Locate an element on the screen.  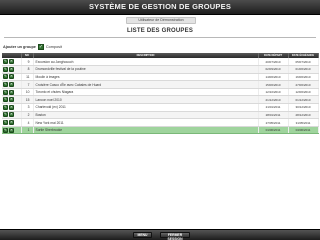
row-start-date: 21/12/2010 is located at coordinates (273, 100).